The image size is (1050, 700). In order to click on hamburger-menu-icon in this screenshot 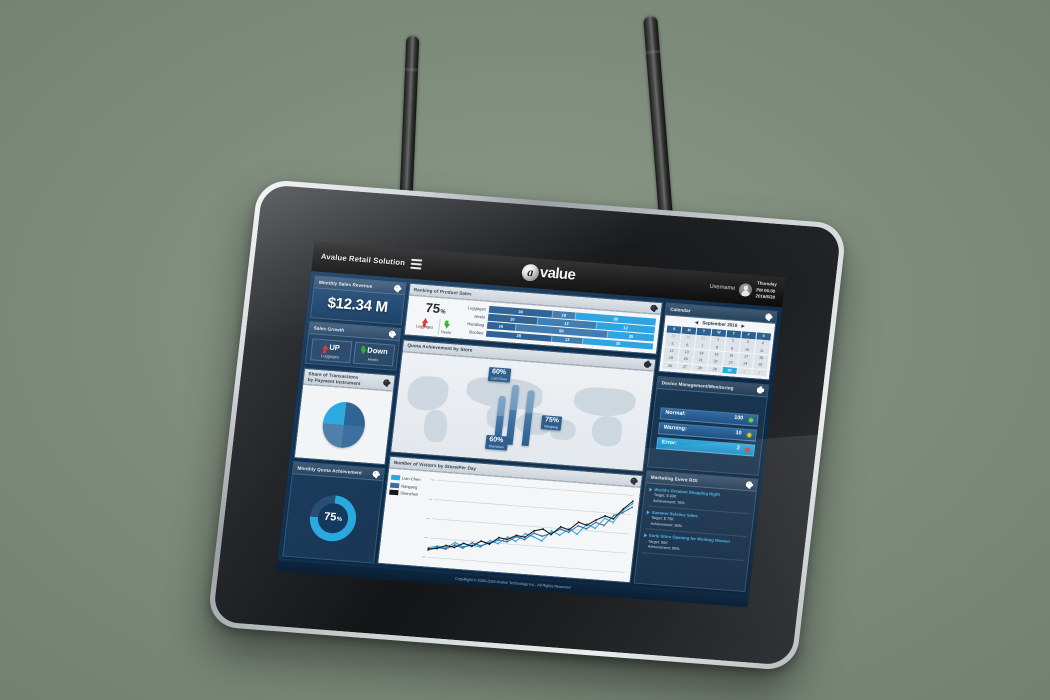, I will do `click(416, 264)`.